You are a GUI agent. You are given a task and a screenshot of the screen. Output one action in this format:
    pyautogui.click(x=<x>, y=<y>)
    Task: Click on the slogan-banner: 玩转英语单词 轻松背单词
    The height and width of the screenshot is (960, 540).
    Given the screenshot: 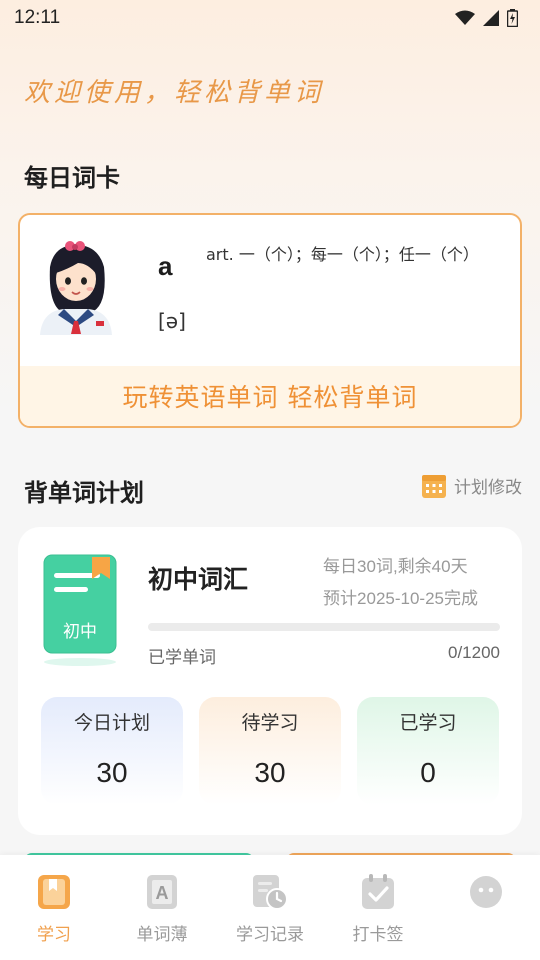 What is the action you would take?
    pyautogui.click(x=270, y=396)
    